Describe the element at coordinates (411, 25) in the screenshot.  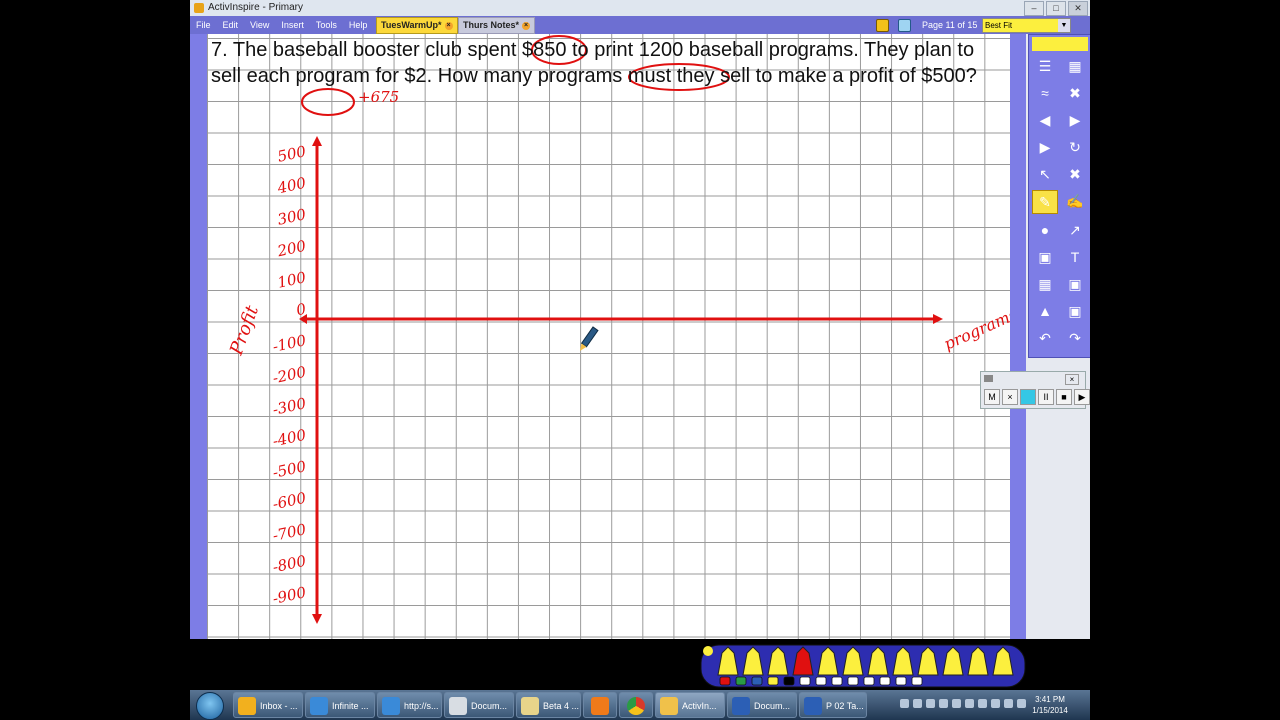
I see `tab-label: TuesWarmUp*` at that location.